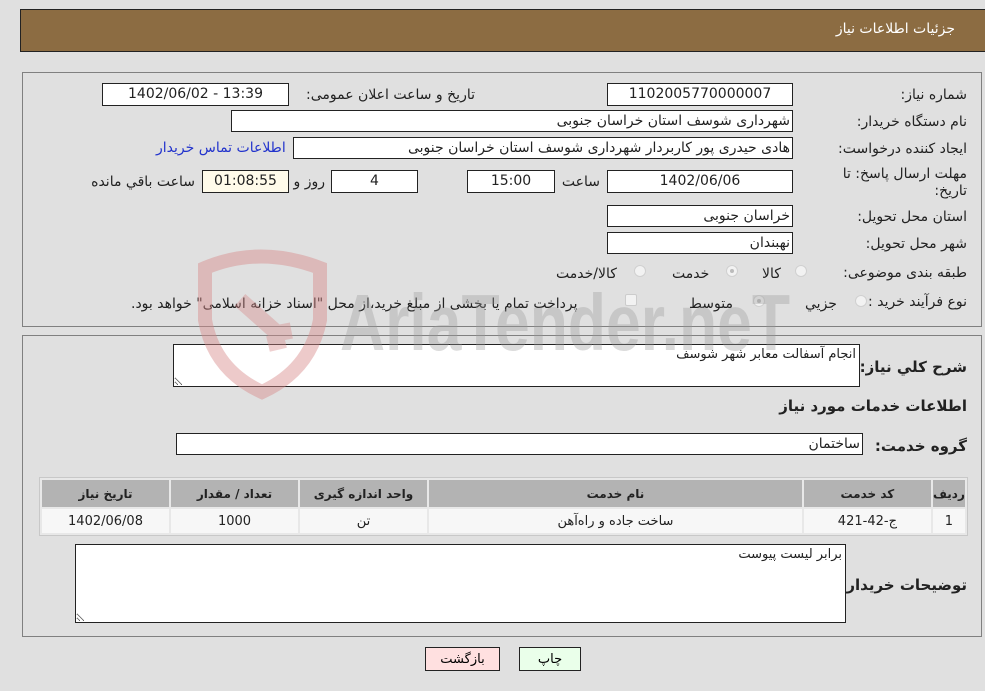  Describe the element at coordinates (106, 521) in the screenshot. I see `cell-need-date: 1402/06/08` at that location.